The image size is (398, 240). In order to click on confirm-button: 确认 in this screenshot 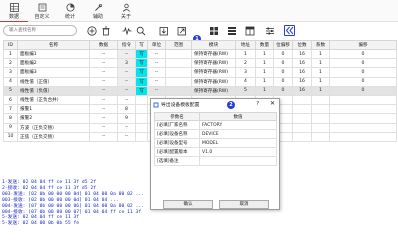, I will do `click(188, 204)`.